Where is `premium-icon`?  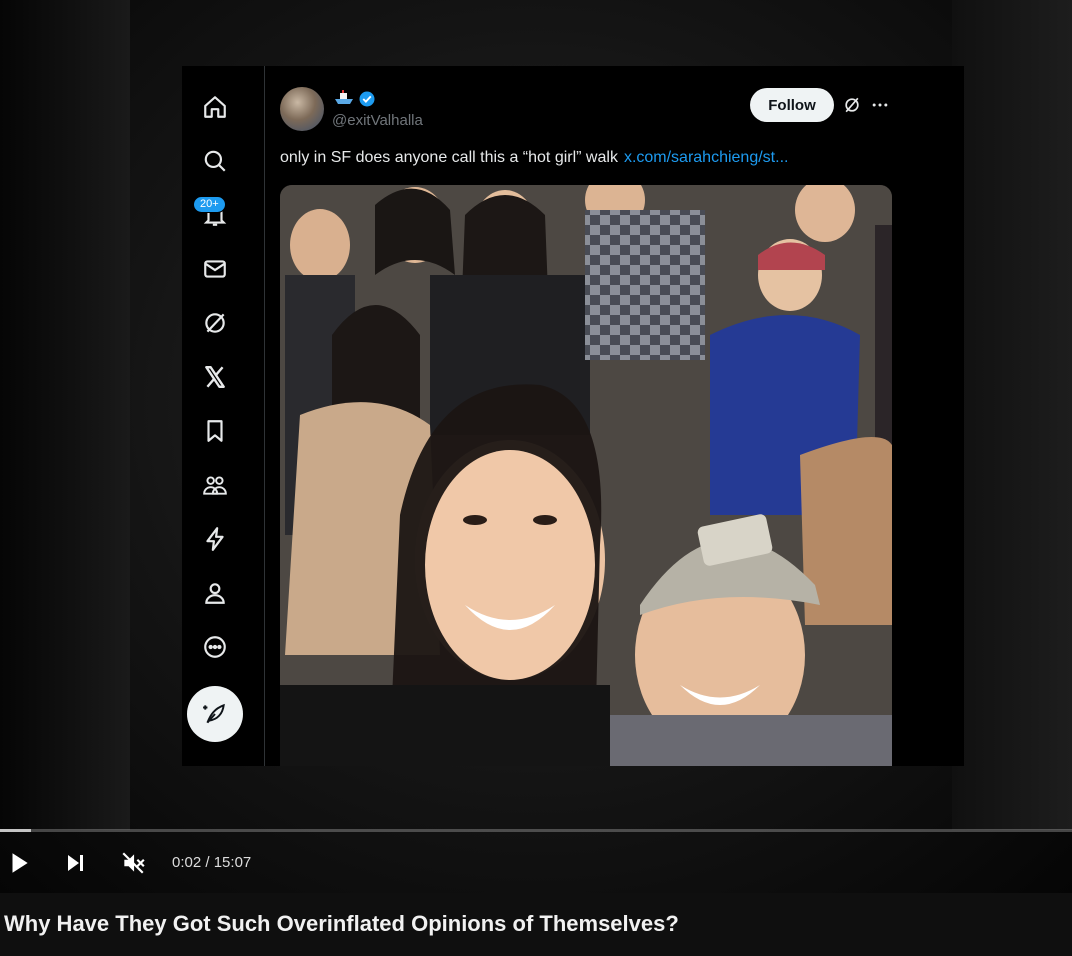 premium-icon is located at coordinates (215, 539).